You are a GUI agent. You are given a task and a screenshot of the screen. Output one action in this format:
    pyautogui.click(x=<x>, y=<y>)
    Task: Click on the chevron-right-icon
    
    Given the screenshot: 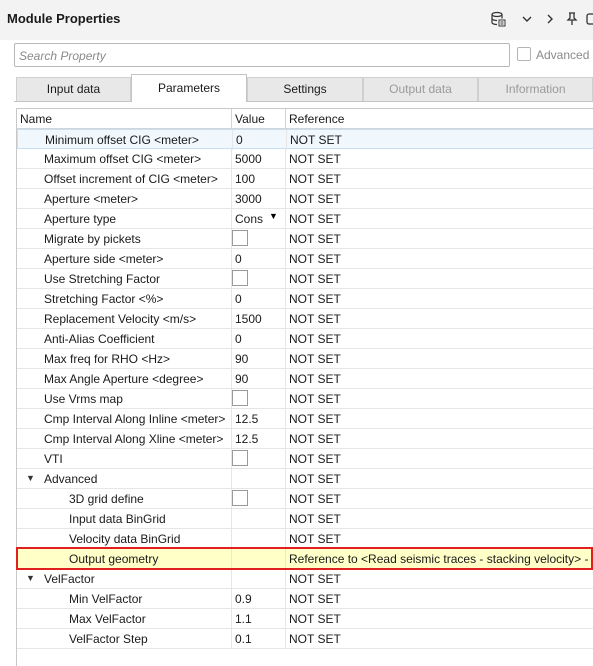 What is the action you would take?
    pyautogui.click(x=550, y=19)
    